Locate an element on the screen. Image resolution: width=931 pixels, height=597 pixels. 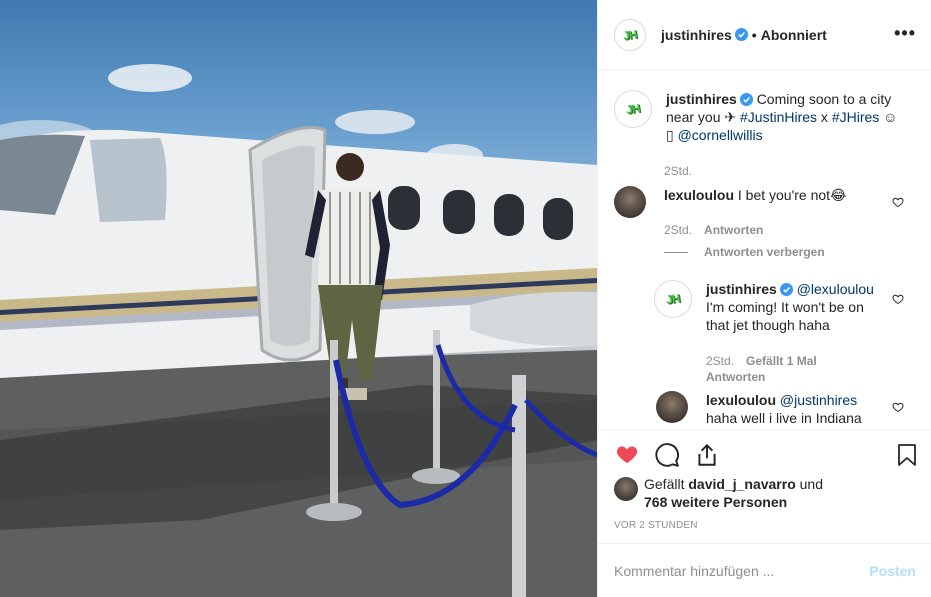
reply-avatar-logo: JH is located at coordinates (673, 299).